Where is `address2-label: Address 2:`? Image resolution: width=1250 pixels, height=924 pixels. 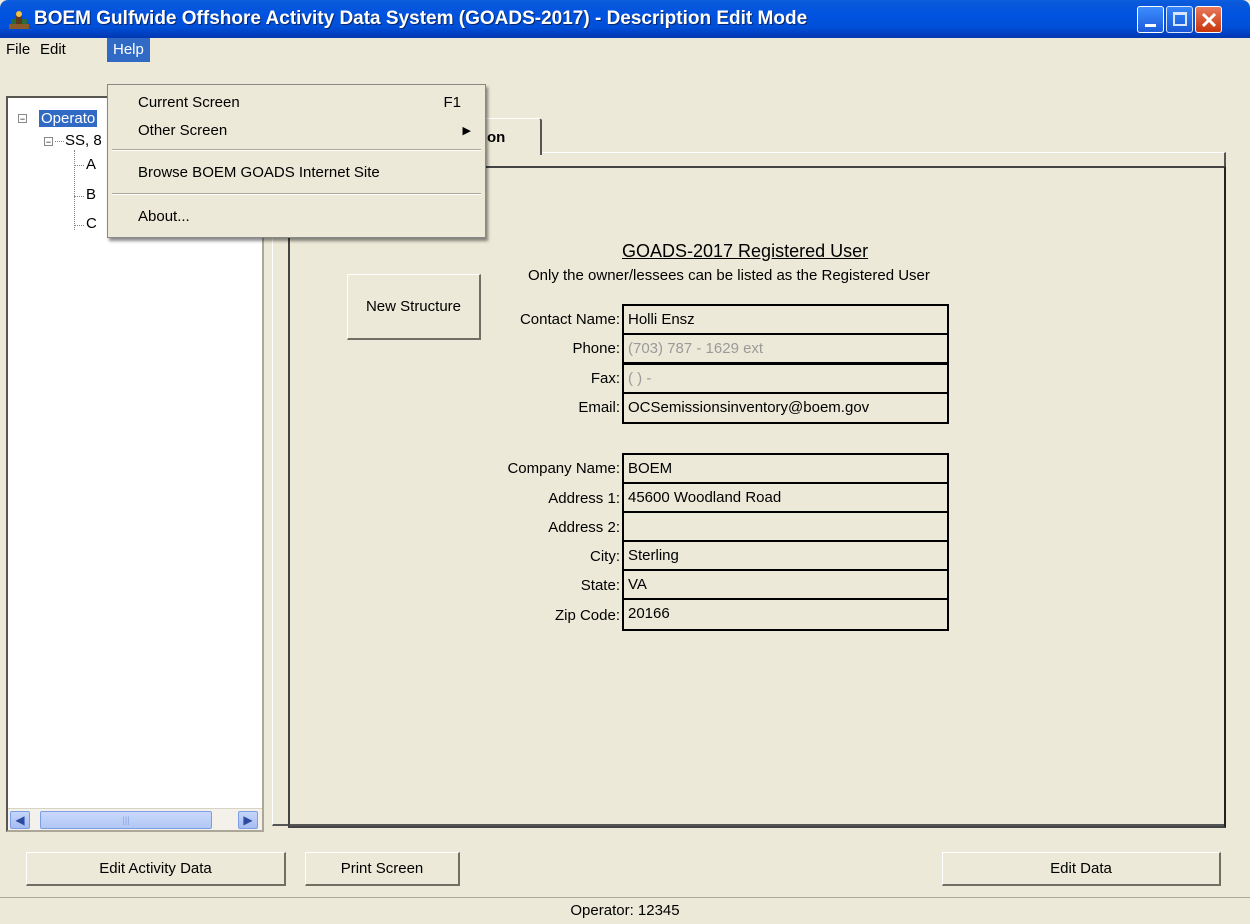 address2-label: Address 2: is located at coordinates (584, 527).